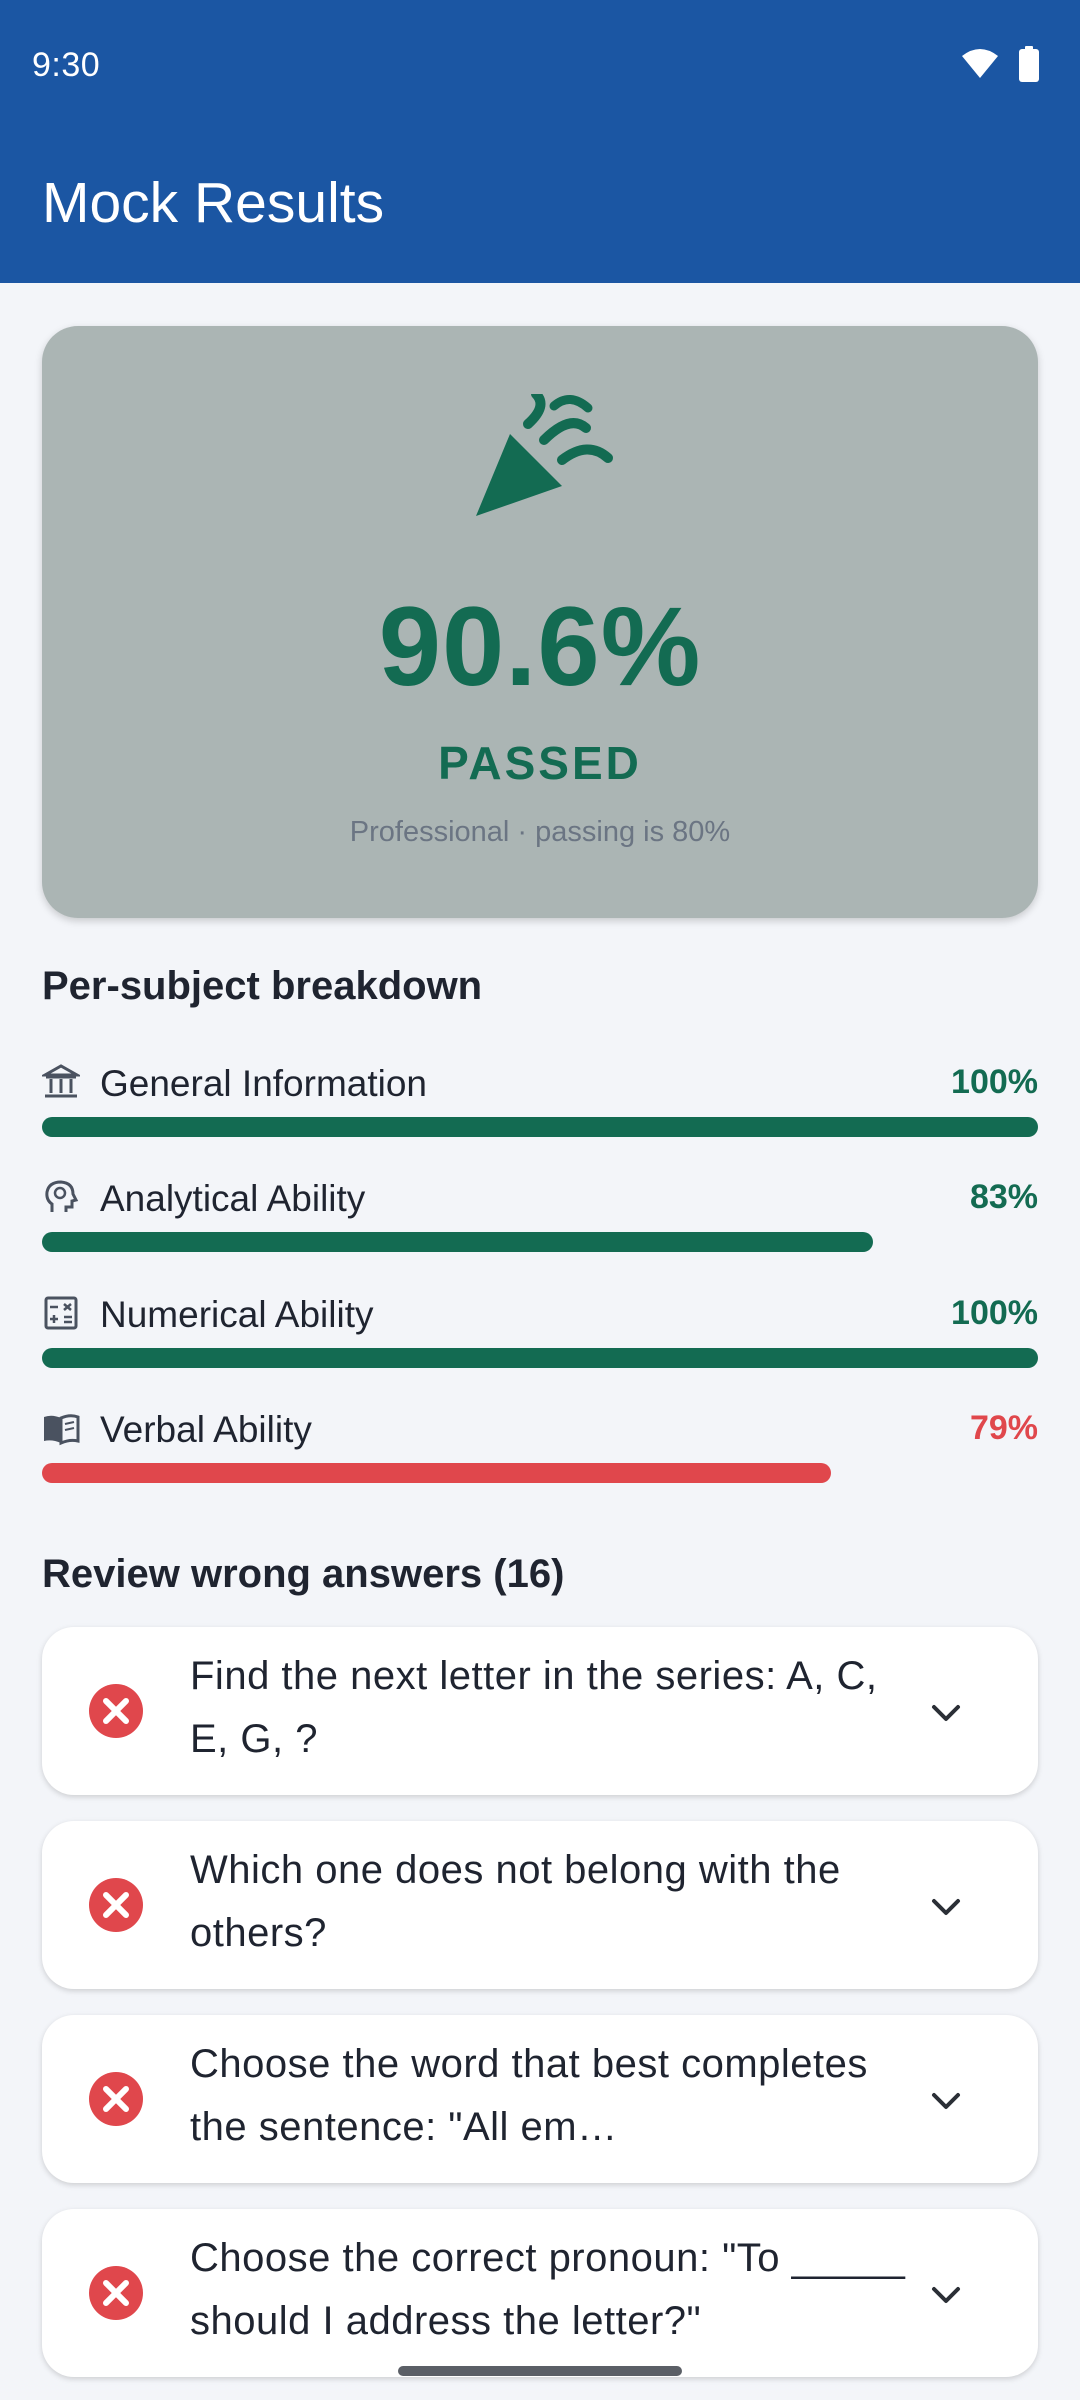  I want to click on pass-status: PASSED, so click(540, 763).